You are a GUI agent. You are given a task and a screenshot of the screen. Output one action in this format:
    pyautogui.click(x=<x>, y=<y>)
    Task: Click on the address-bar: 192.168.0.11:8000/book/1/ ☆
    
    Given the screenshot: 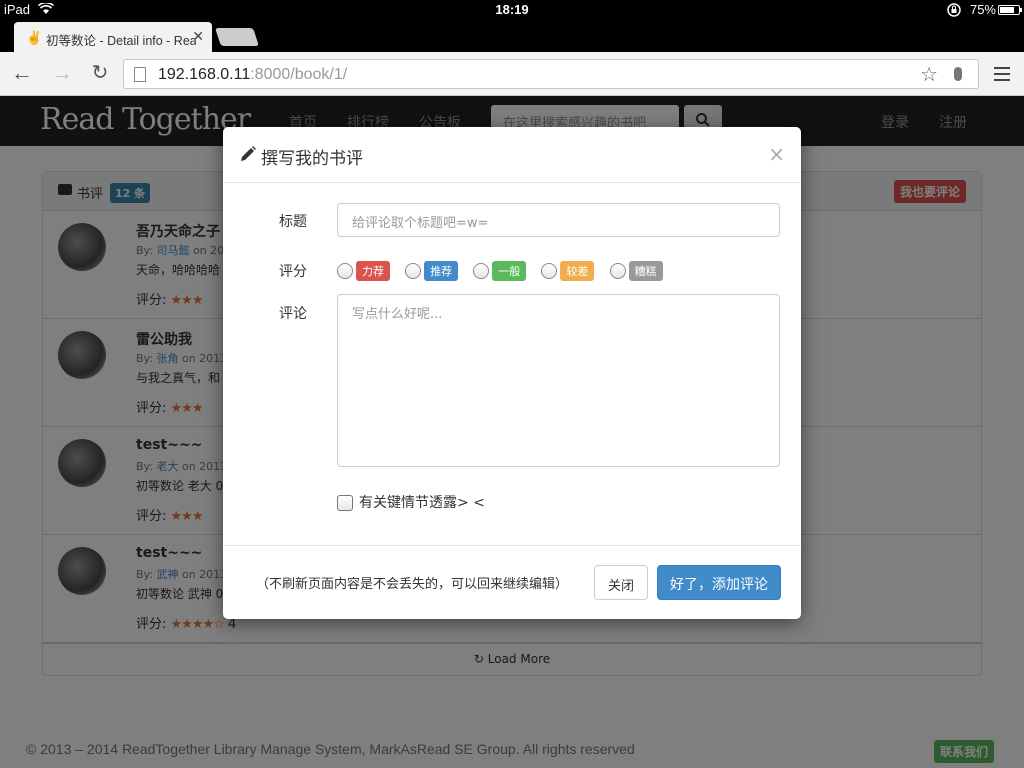 What is the action you would take?
    pyautogui.click(x=551, y=74)
    